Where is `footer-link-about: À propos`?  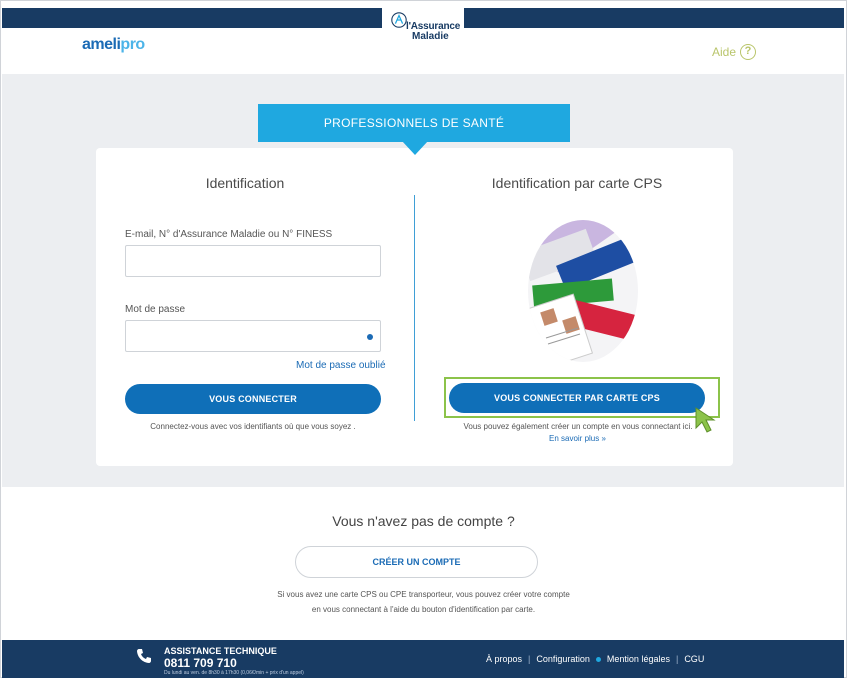 footer-link-about: À propos is located at coordinates (504, 659).